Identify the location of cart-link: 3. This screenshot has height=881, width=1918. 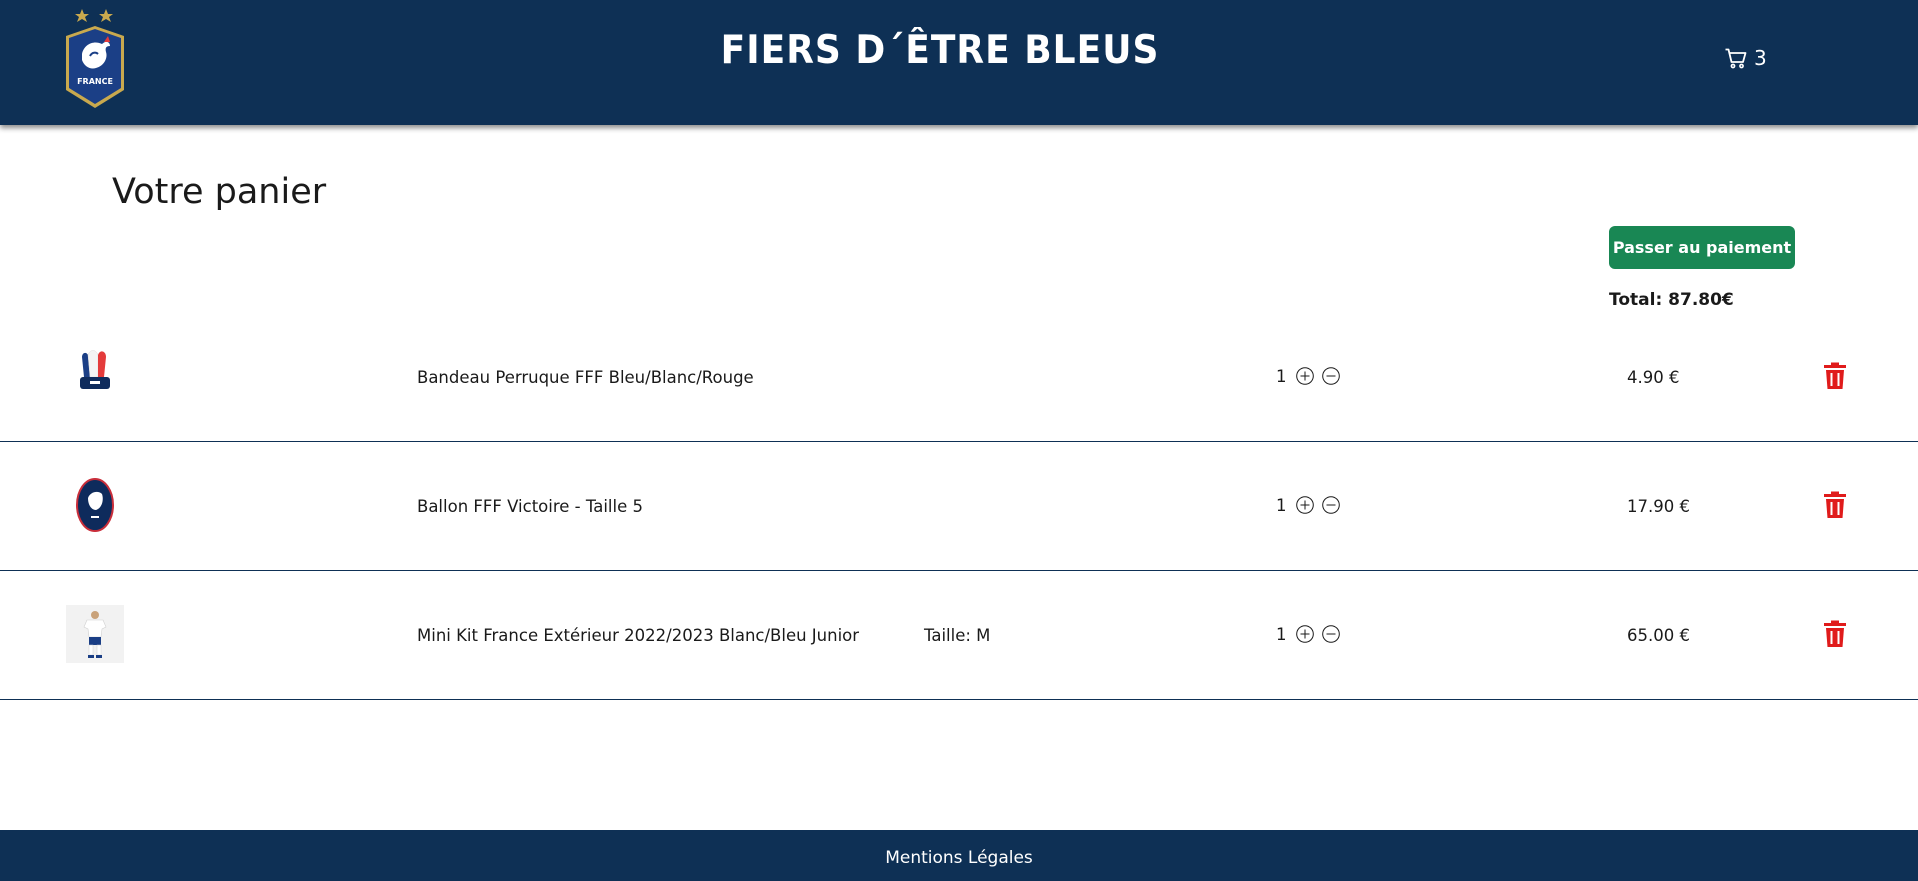
(1745, 58).